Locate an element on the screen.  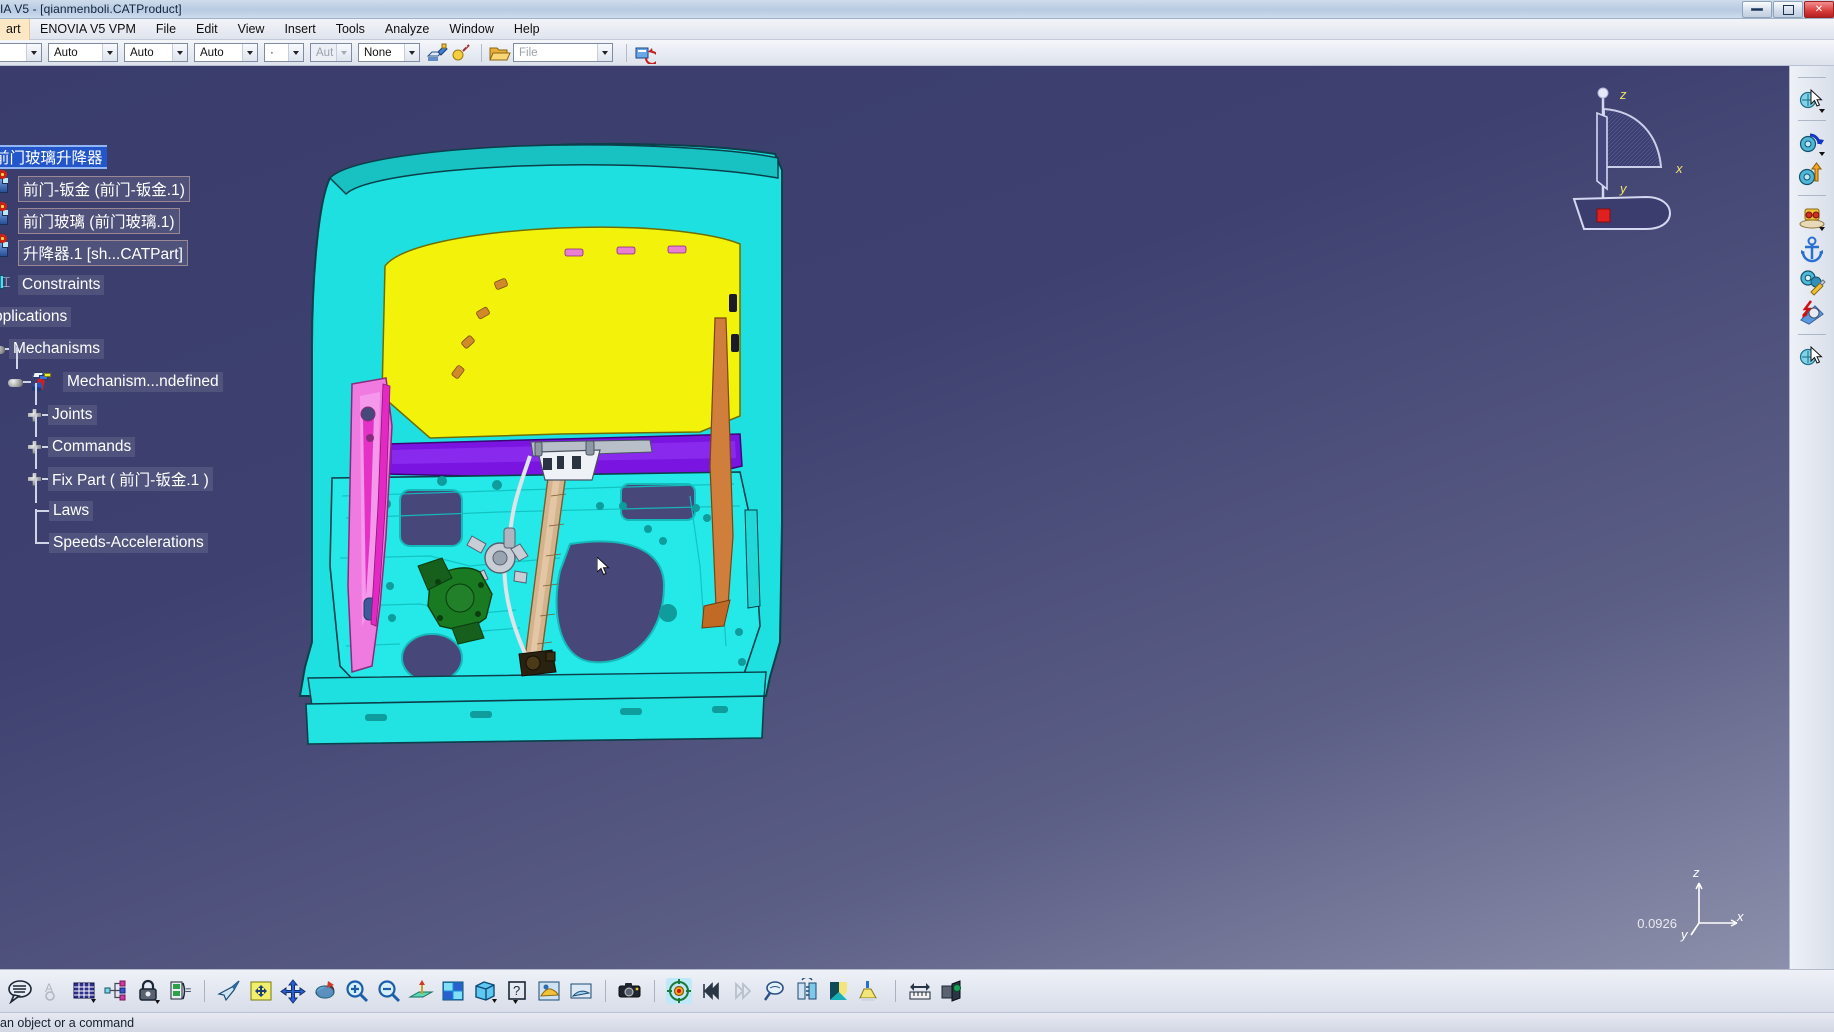
view-help-icon: ? is located at coordinates (517, 991).